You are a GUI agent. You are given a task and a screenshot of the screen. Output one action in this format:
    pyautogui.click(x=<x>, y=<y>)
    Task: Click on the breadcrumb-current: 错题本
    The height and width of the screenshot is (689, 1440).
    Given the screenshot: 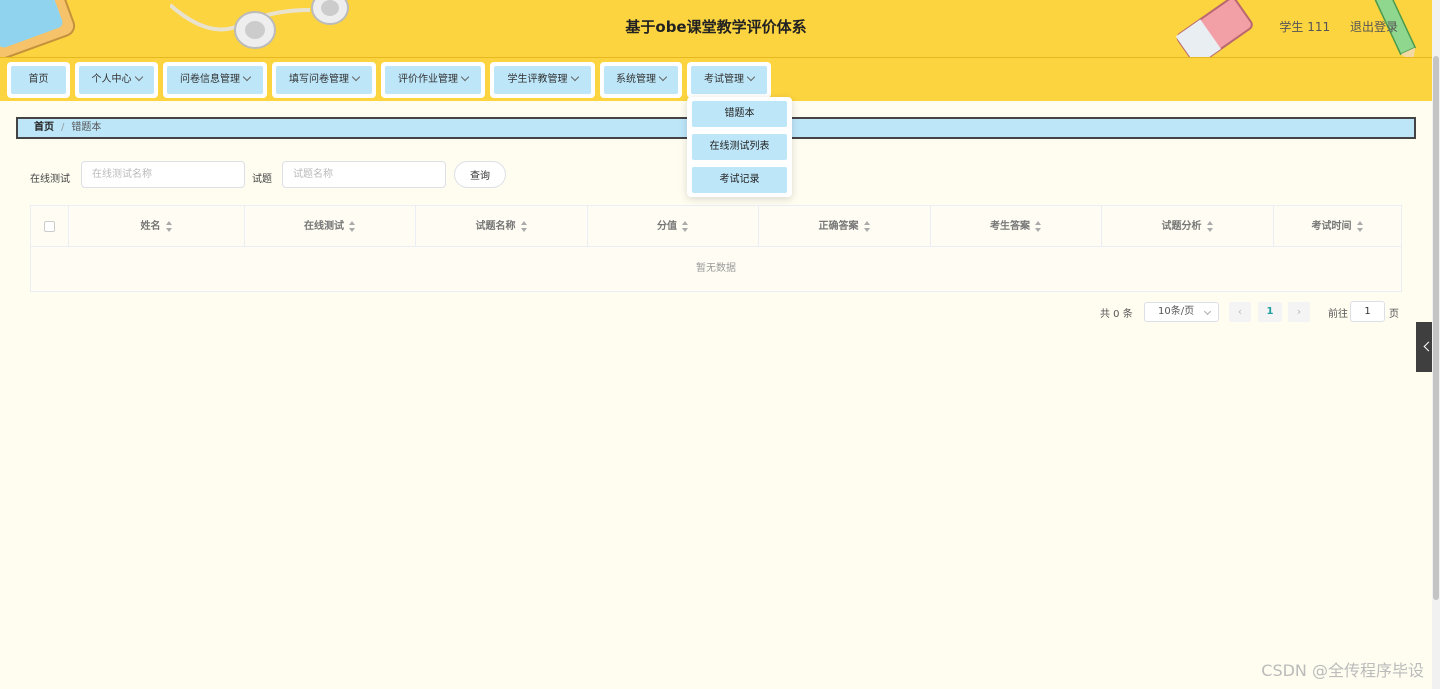 What is the action you would take?
    pyautogui.click(x=86, y=127)
    